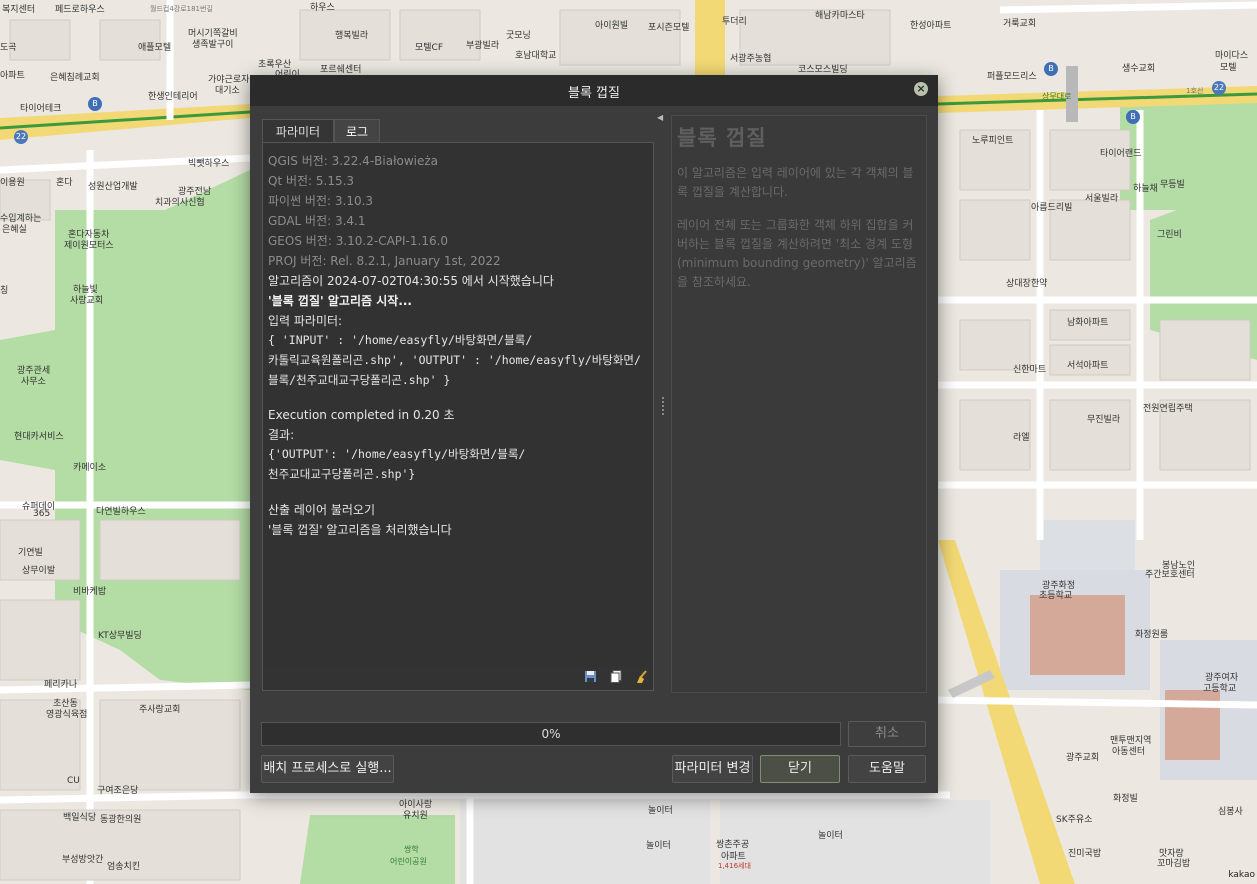  What do you see at coordinates (30, 553) in the screenshot?
I see `map-poi-label: 기연빌` at bounding box center [30, 553].